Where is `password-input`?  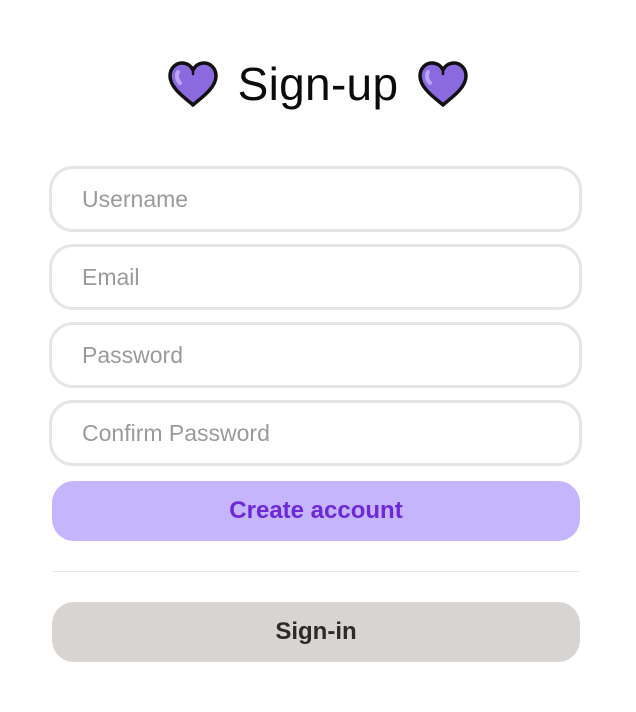 password-input is located at coordinates (315, 355).